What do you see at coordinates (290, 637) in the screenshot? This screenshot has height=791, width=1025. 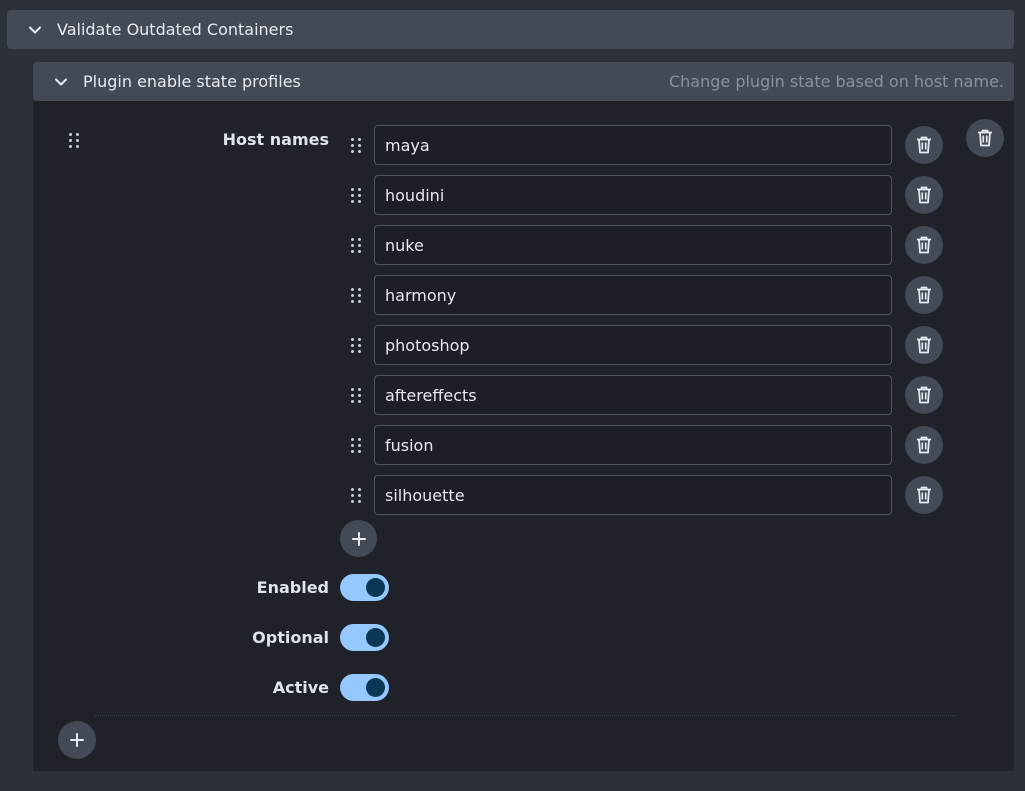 I see `optional-label: Optional` at bounding box center [290, 637].